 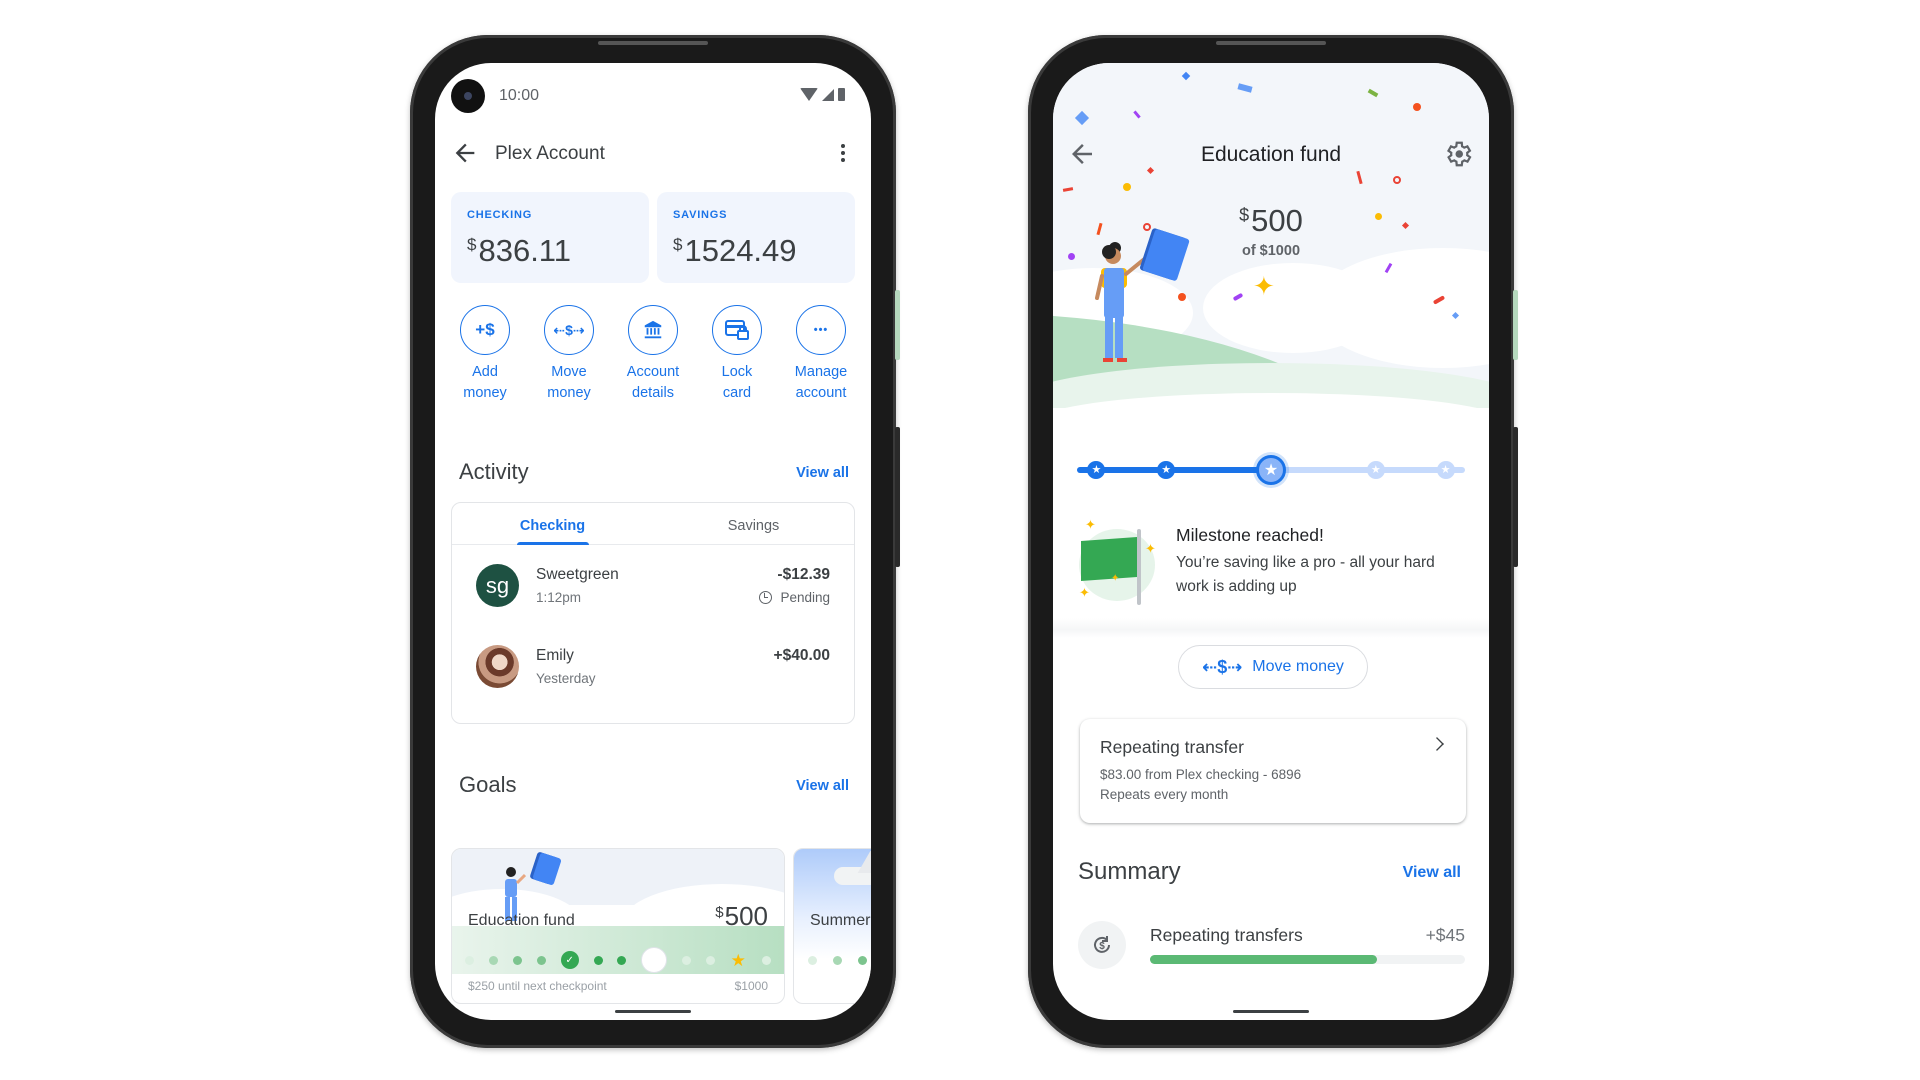 I want to click on manage-account-button: ••• Manage account, so click(x=821, y=354).